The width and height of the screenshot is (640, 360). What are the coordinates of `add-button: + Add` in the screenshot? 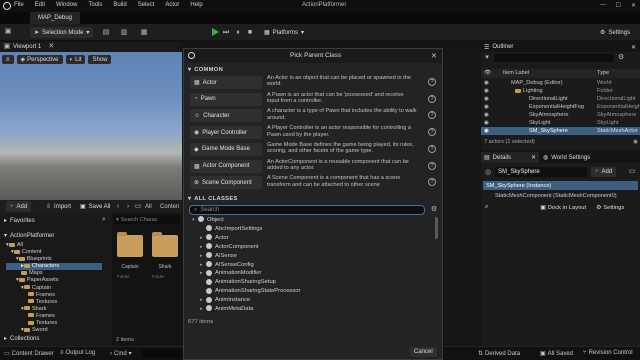 It's located at (19, 206).